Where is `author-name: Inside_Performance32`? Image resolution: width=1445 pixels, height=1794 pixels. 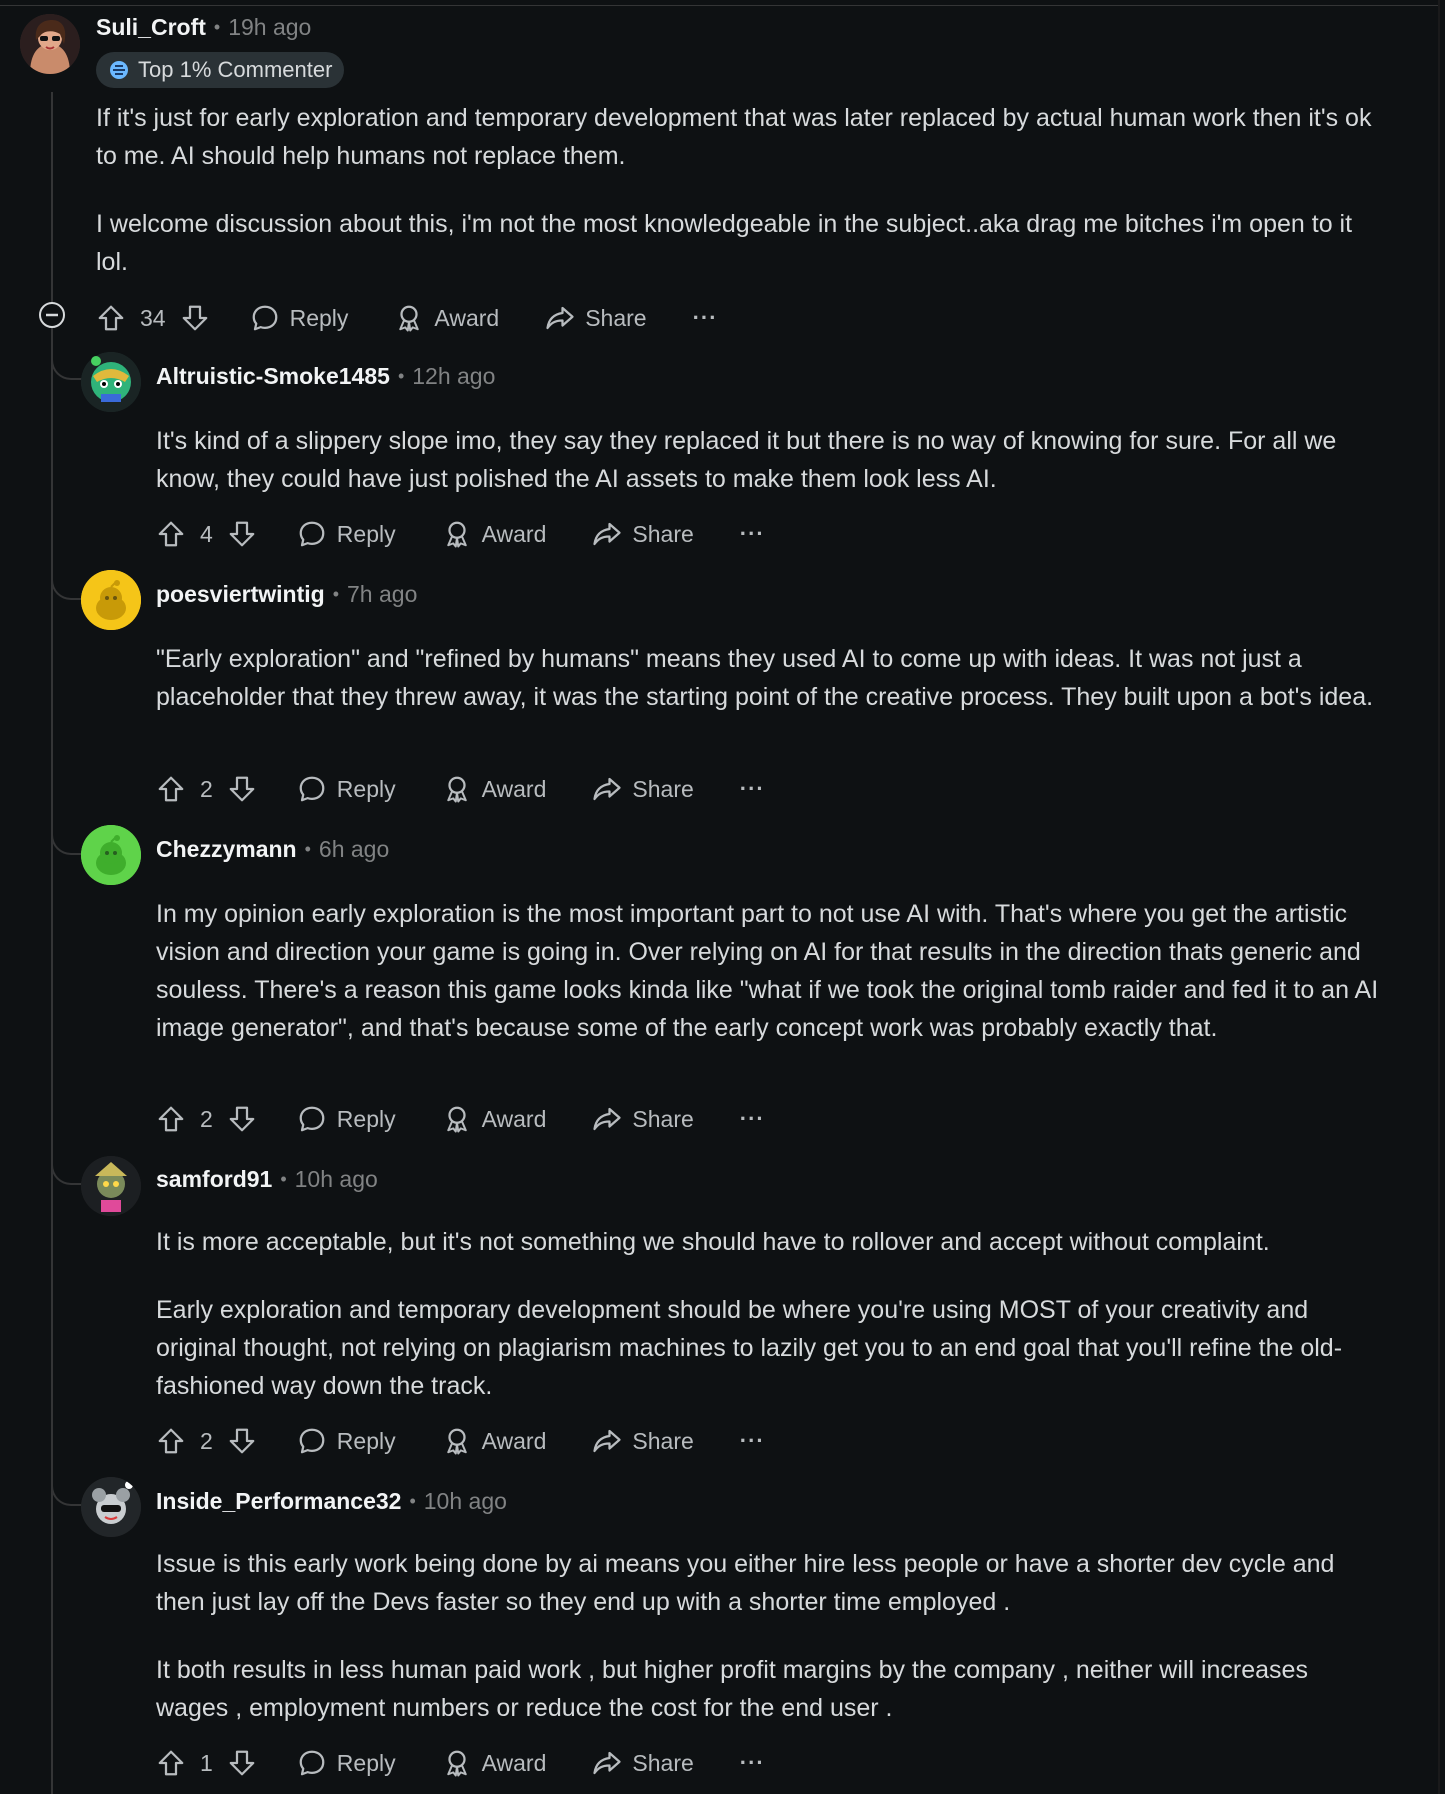 author-name: Inside_Performance32 is located at coordinates (278, 1501).